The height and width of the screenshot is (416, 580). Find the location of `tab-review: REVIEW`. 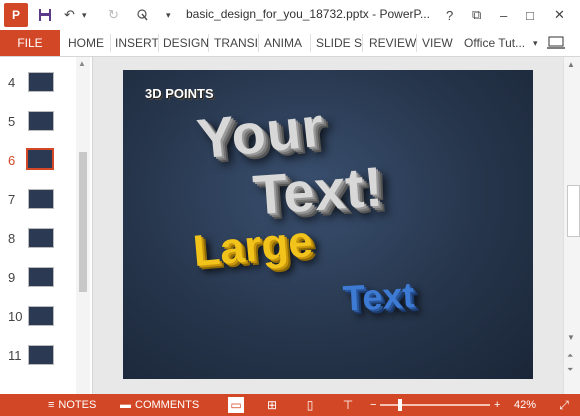

tab-review: REVIEW is located at coordinates (392, 43).